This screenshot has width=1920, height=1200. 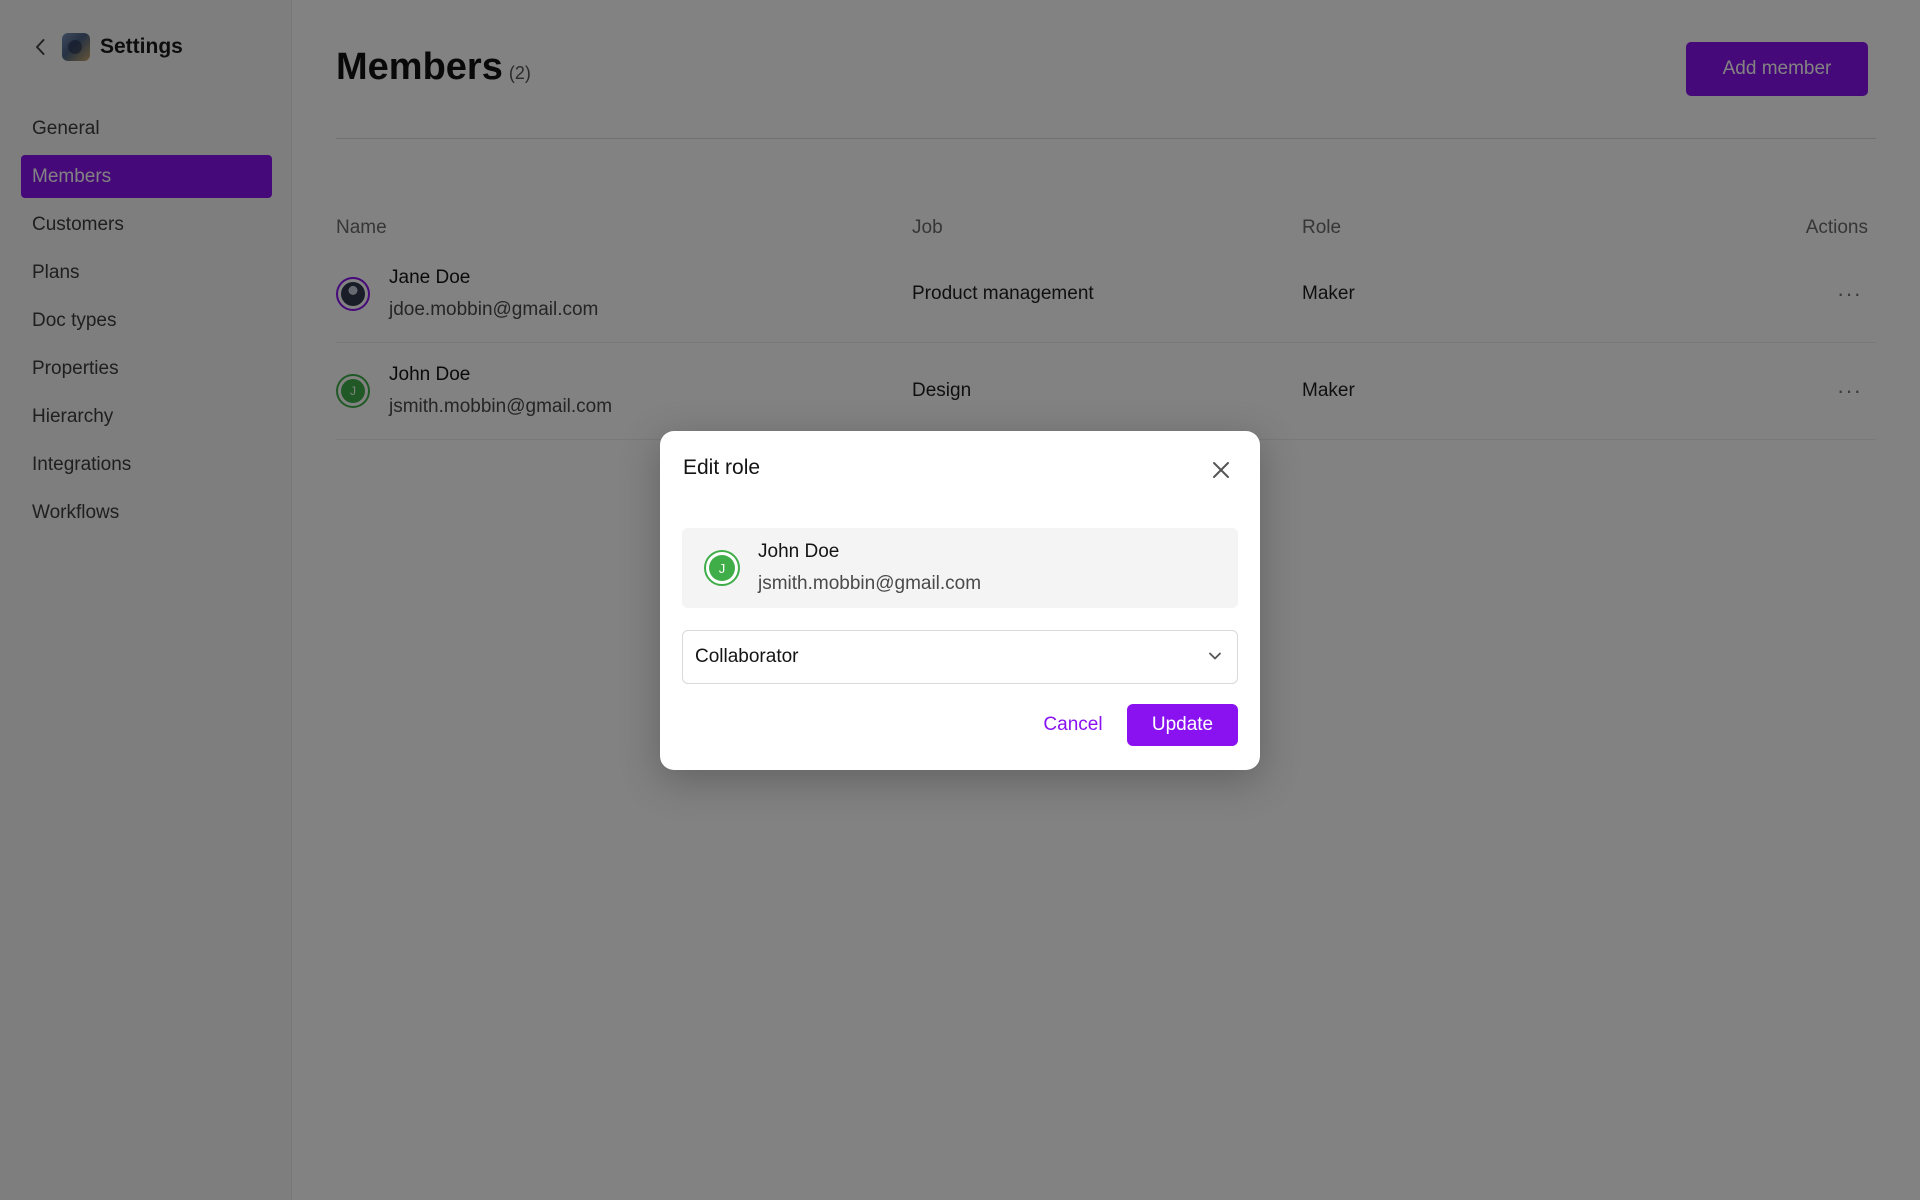 I want to click on dialog-title: Edit role, so click(x=722, y=467).